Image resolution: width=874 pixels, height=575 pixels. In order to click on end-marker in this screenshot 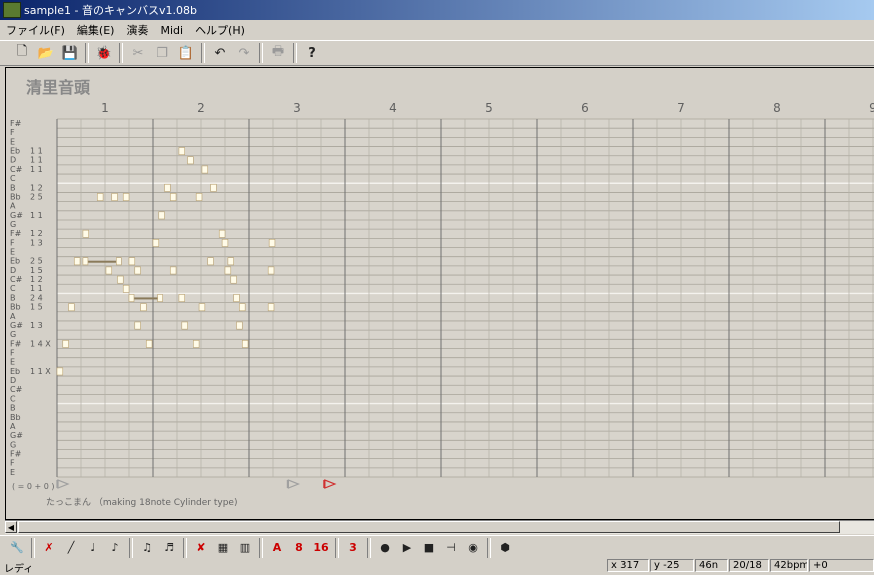, I will do `click(330, 484)`.